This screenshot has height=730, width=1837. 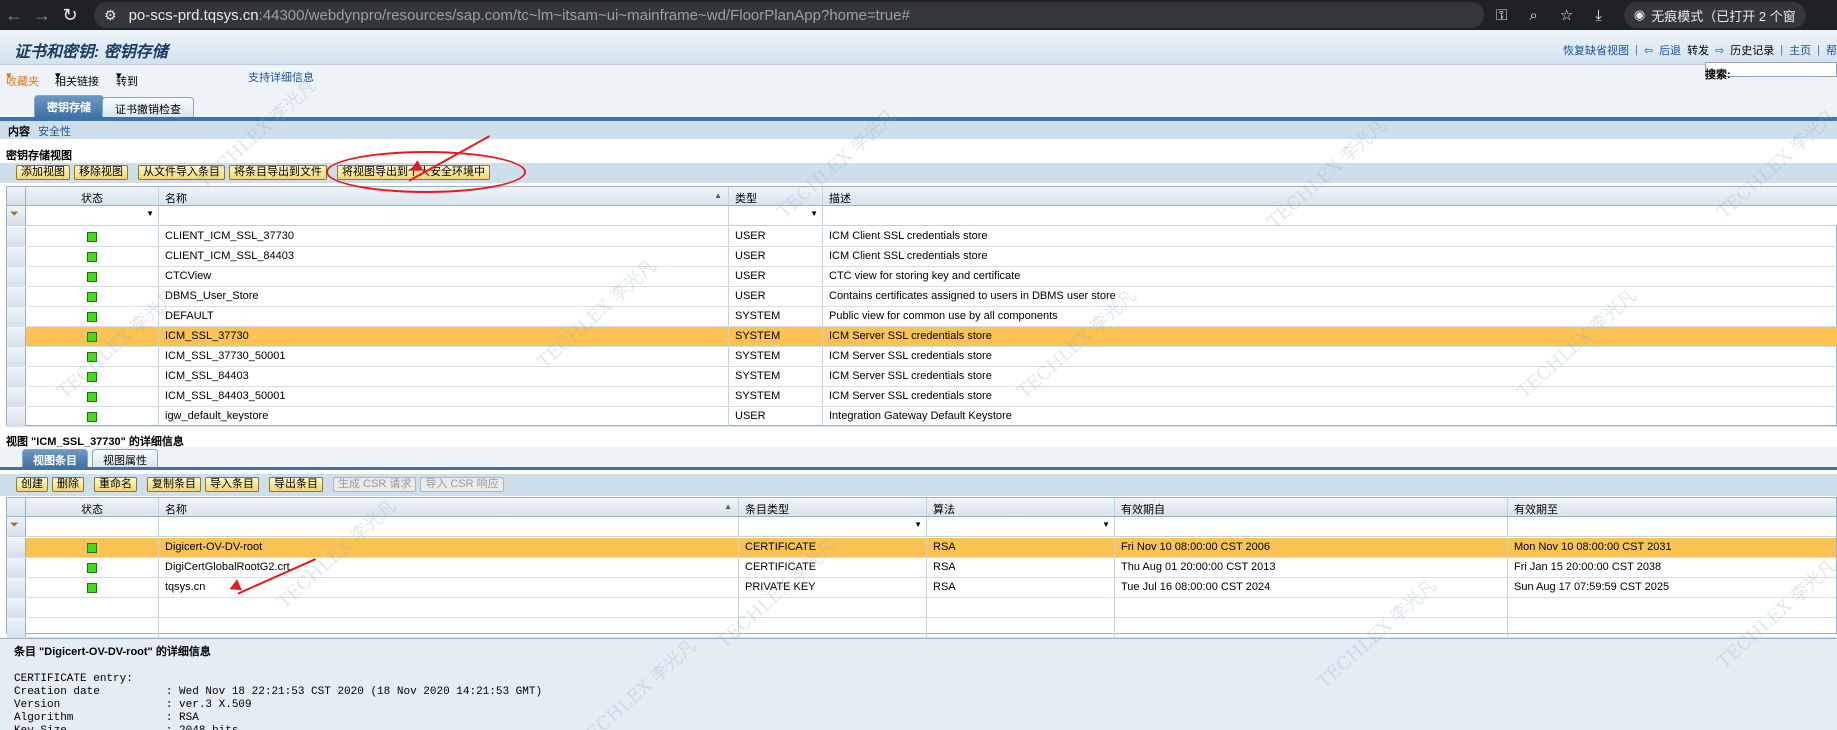 What do you see at coordinates (444, 296) in the screenshot?
I see `view-name-cell: DBMS_User_Store` at bounding box center [444, 296].